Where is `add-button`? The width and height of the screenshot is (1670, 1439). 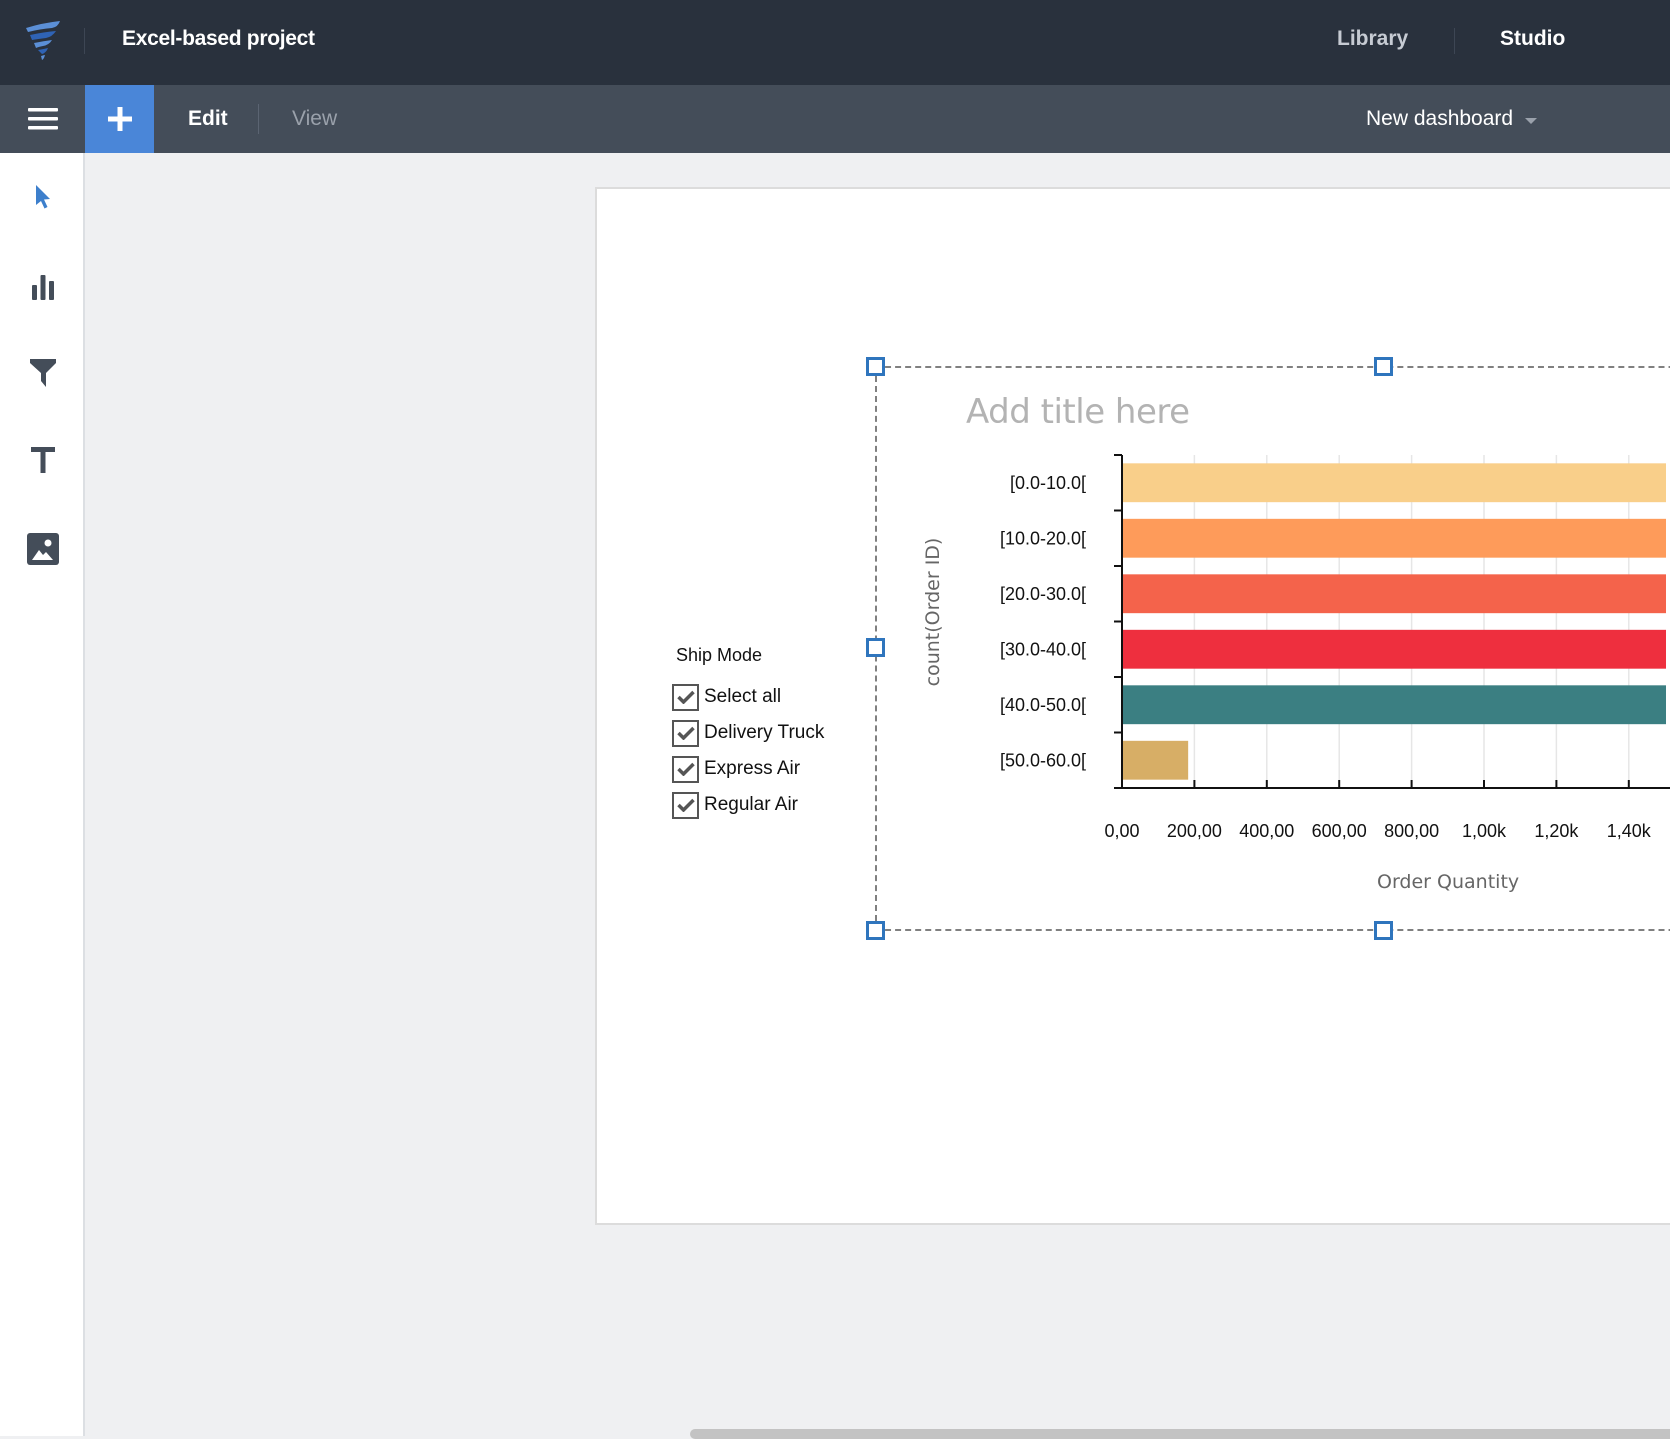 add-button is located at coordinates (119, 119).